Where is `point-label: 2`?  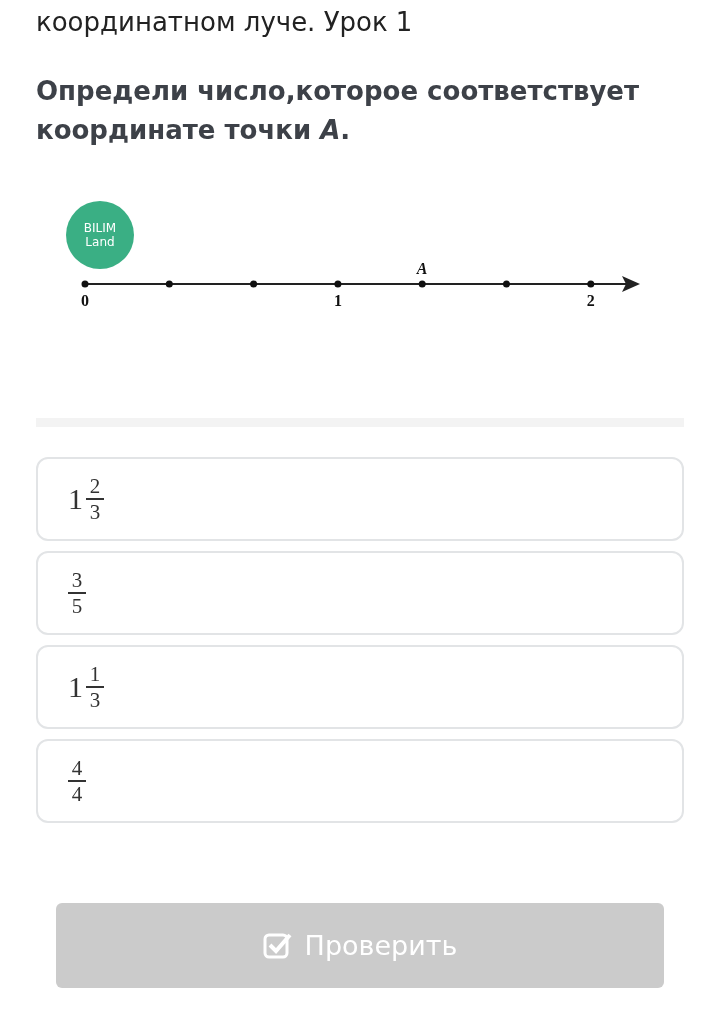
point-label: 2 is located at coordinates (590, 300).